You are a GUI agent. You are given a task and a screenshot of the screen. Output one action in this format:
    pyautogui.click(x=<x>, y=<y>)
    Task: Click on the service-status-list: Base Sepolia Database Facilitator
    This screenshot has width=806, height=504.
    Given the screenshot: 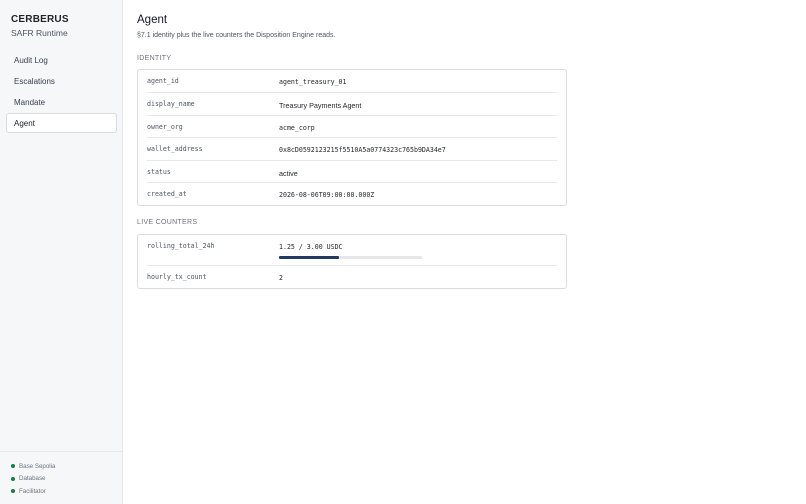 What is the action you would take?
    pyautogui.click(x=61, y=477)
    